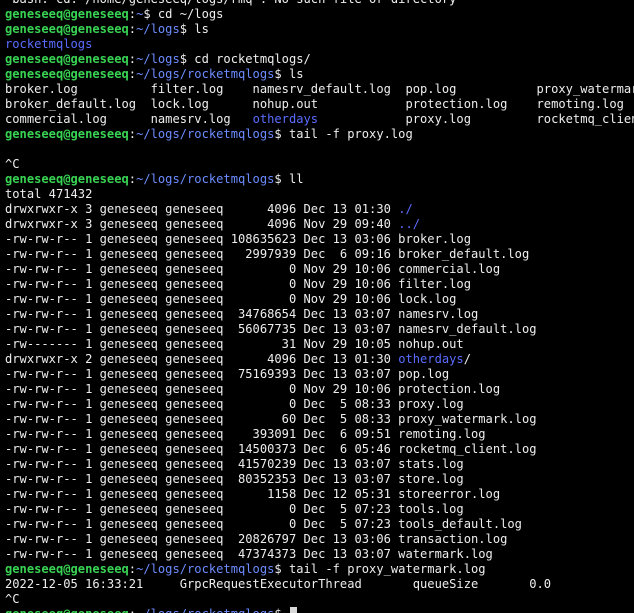 The image size is (634, 613). I want to click on output-line: total 471432, so click(319, 194).